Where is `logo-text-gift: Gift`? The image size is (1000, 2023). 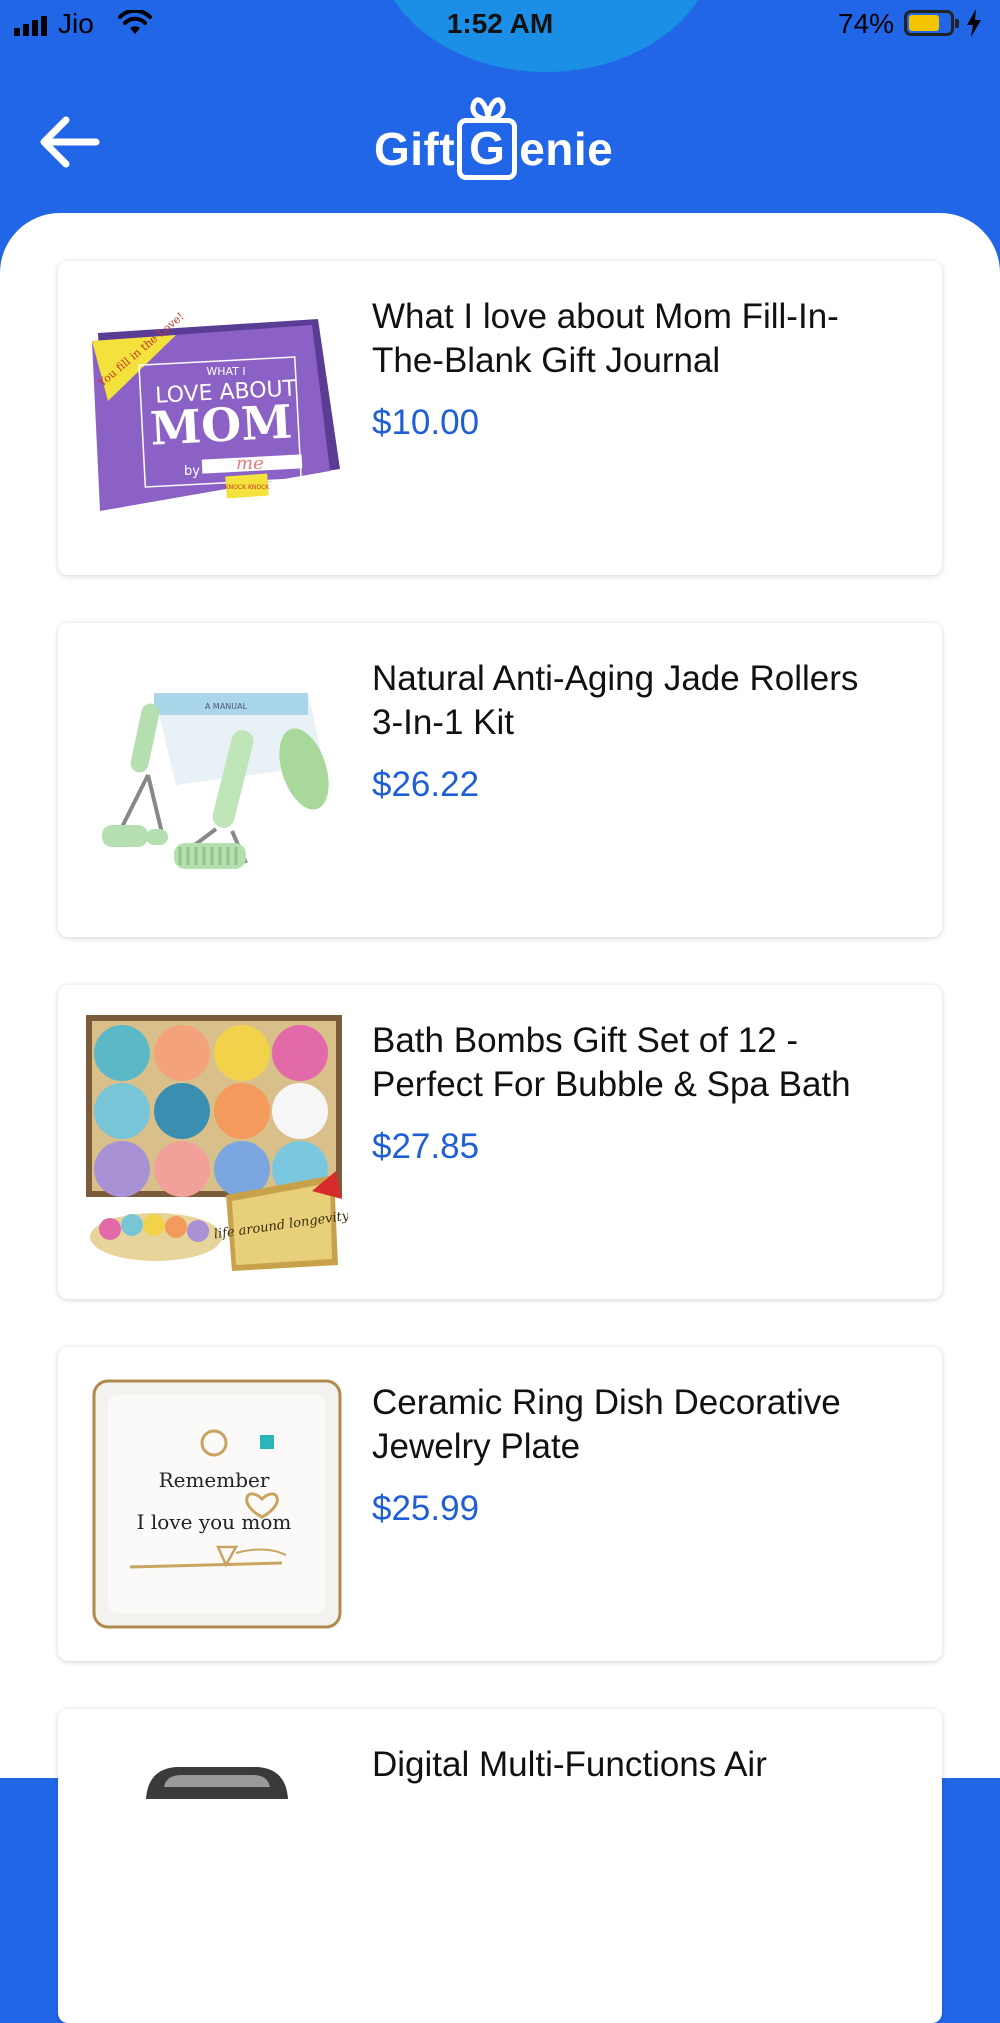
logo-text-gift: Gift is located at coordinates (415, 149).